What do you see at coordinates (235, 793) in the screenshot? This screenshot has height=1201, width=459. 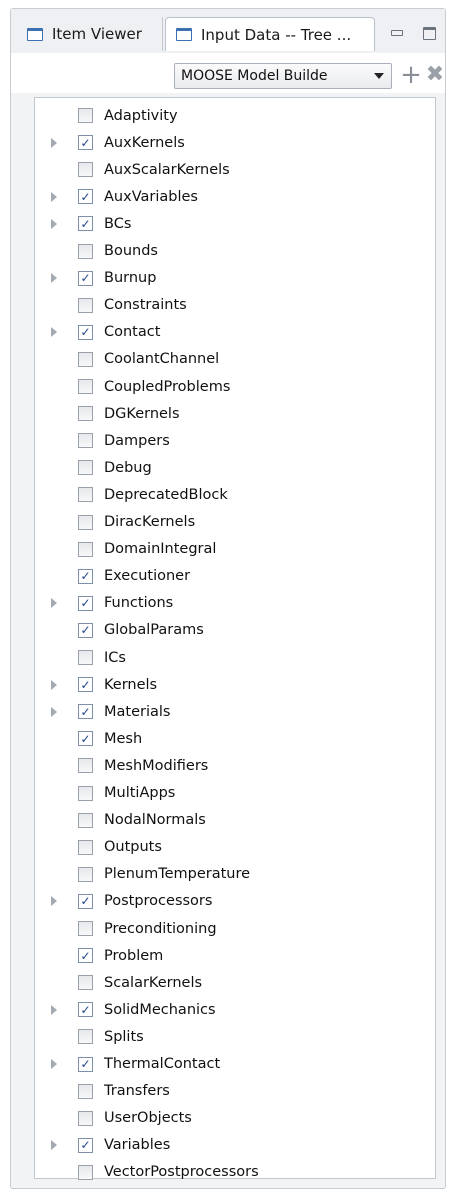 I see `tree-item: MultiApps` at bounding box center [235, 793].